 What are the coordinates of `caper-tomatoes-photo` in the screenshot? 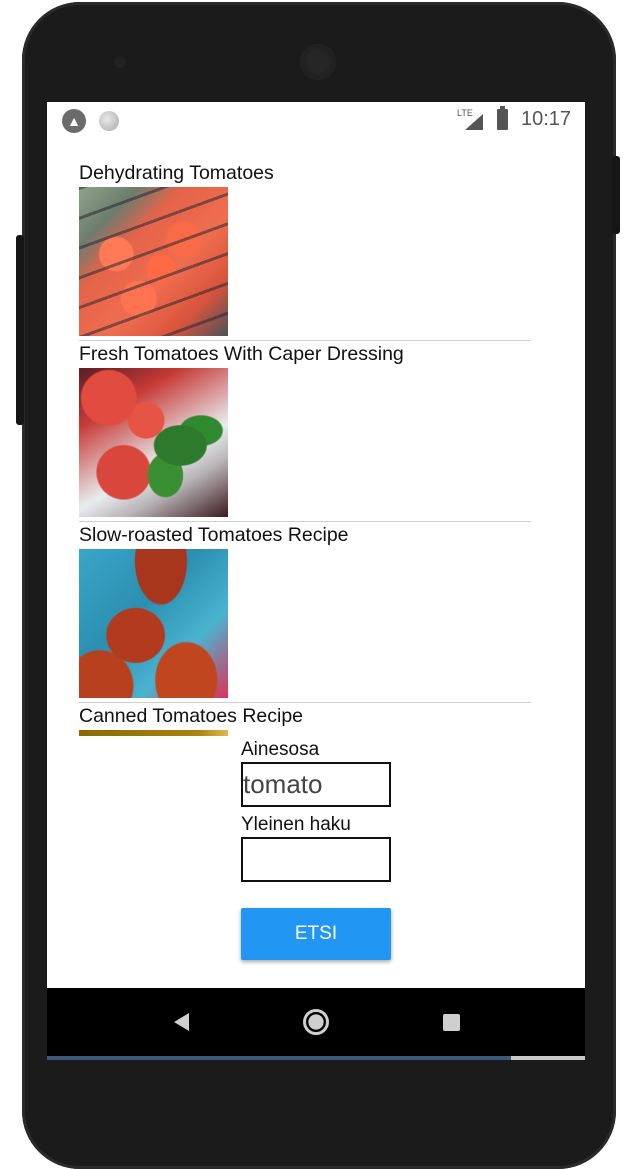 It's located at (153, 442).